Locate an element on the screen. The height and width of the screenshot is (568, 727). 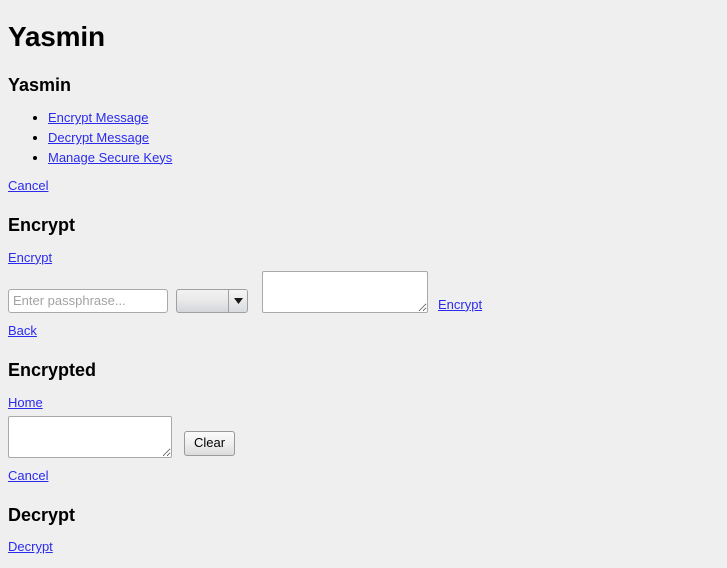
link-manage-secure-keys: Manage Secure Keys is located at coordinates (110, 157).